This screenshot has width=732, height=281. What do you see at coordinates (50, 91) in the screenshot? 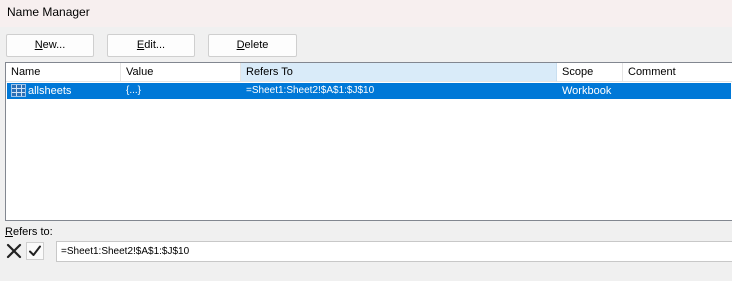
I see `row-name: allsheets` at bounding box center [50, 91].